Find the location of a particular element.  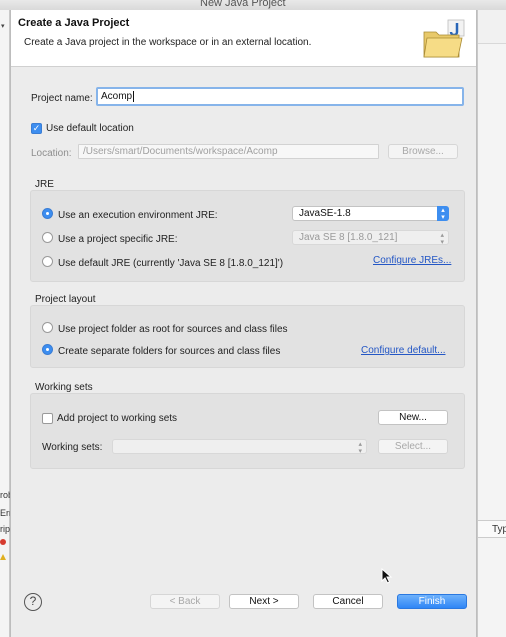

project-specific-jre-select: Java SE 8 [1.8.0_121] ▴ ▾ is located at coordinates (370, 238).